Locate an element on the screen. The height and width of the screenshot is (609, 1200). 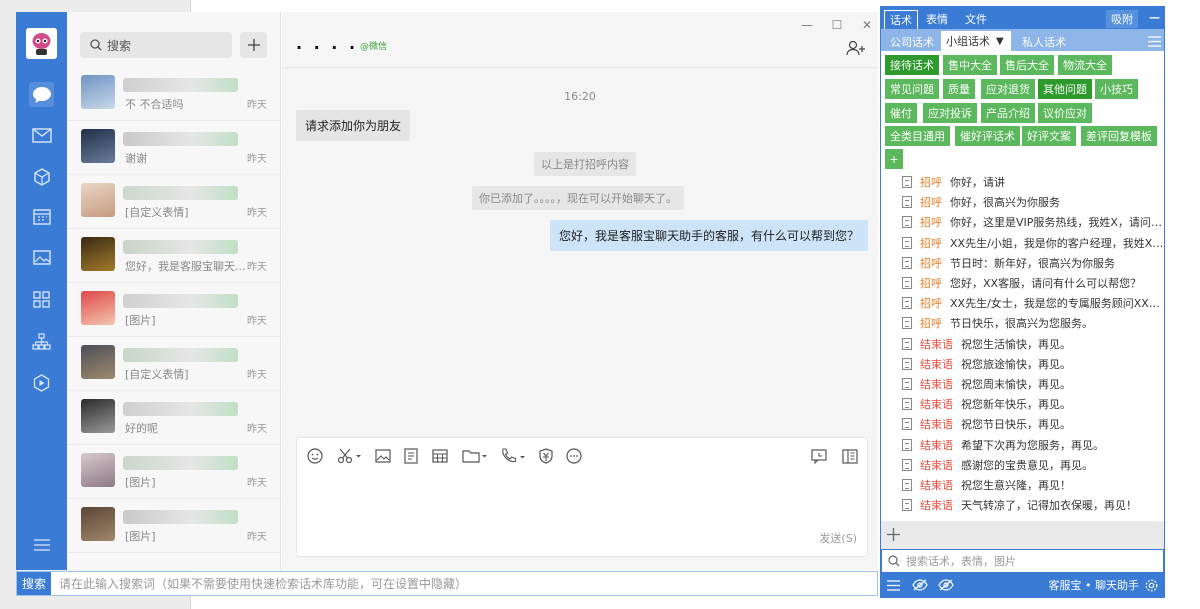
add-category-button: + is located at coordinates (894, 159).